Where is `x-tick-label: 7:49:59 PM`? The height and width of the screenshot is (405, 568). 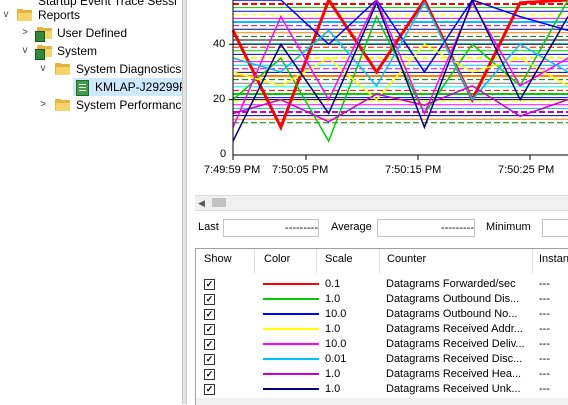 x-tick-label: 7:49:59 PM is located at coordinates (232, 170).